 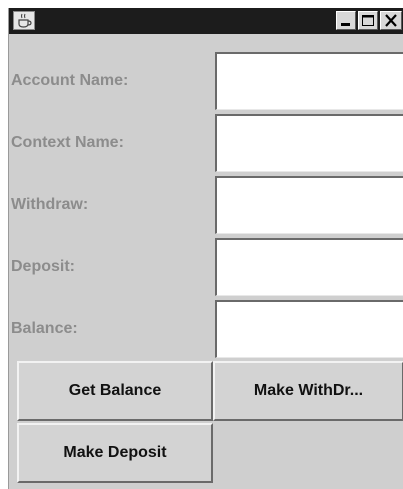 I want to click on java-cup-icon, so click(x=24, y=20).